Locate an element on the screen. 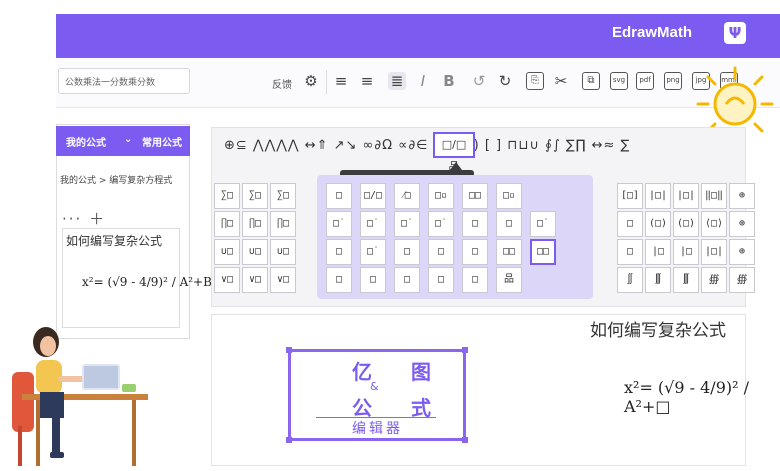  app-title: EdrawMath is located at coordinates (652, 32).